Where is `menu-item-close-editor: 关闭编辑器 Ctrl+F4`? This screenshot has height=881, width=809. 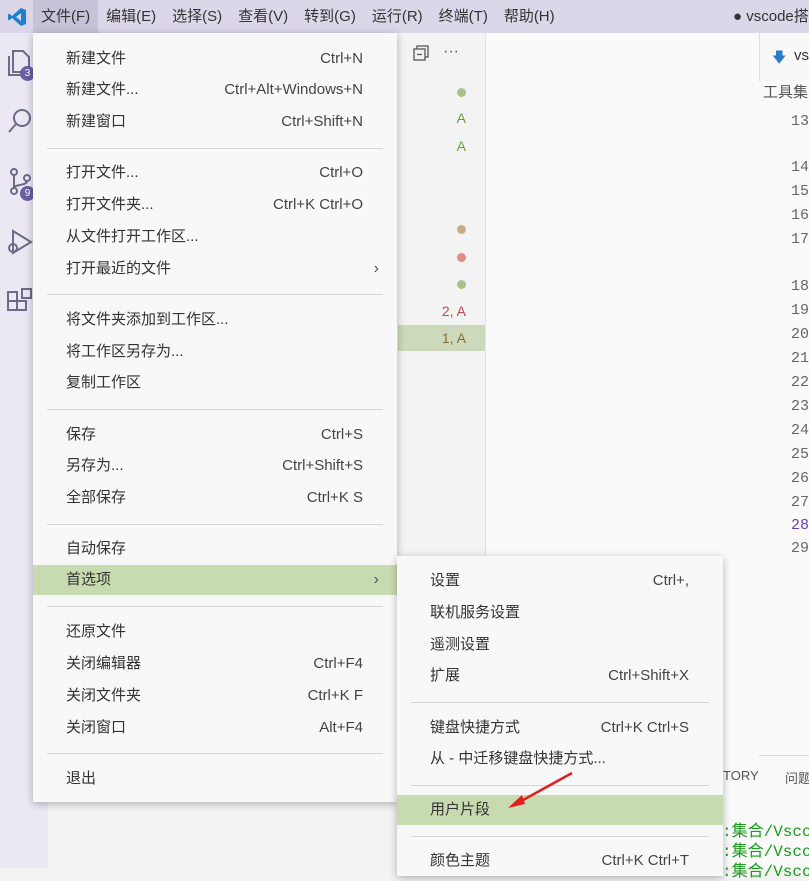
menu-item-close-editor: 关闭编辑器 Ctrl+F4 is located at coordinates (215, 664).